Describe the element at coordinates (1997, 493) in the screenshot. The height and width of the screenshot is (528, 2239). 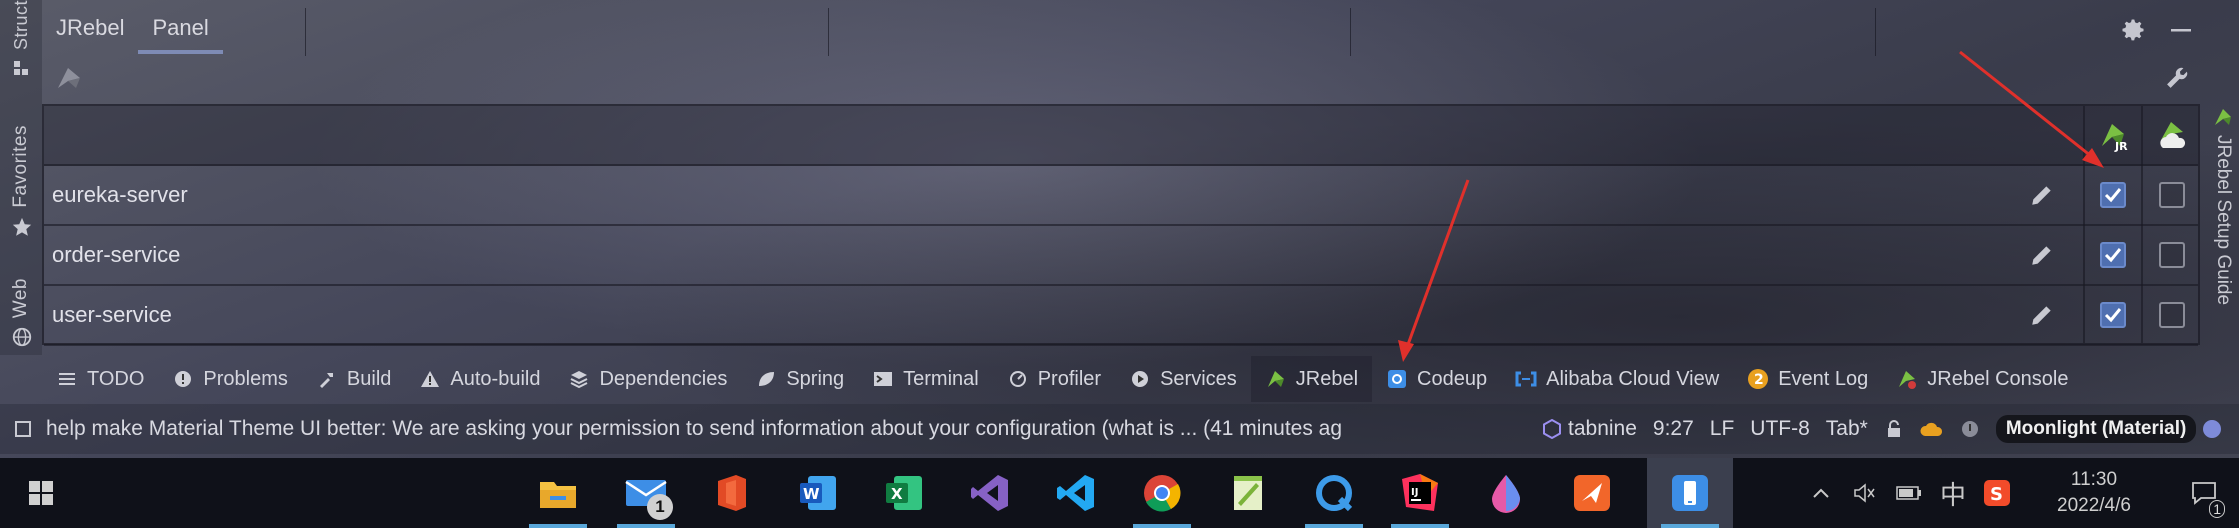
I see `sogou-input-icon: S` at that location.